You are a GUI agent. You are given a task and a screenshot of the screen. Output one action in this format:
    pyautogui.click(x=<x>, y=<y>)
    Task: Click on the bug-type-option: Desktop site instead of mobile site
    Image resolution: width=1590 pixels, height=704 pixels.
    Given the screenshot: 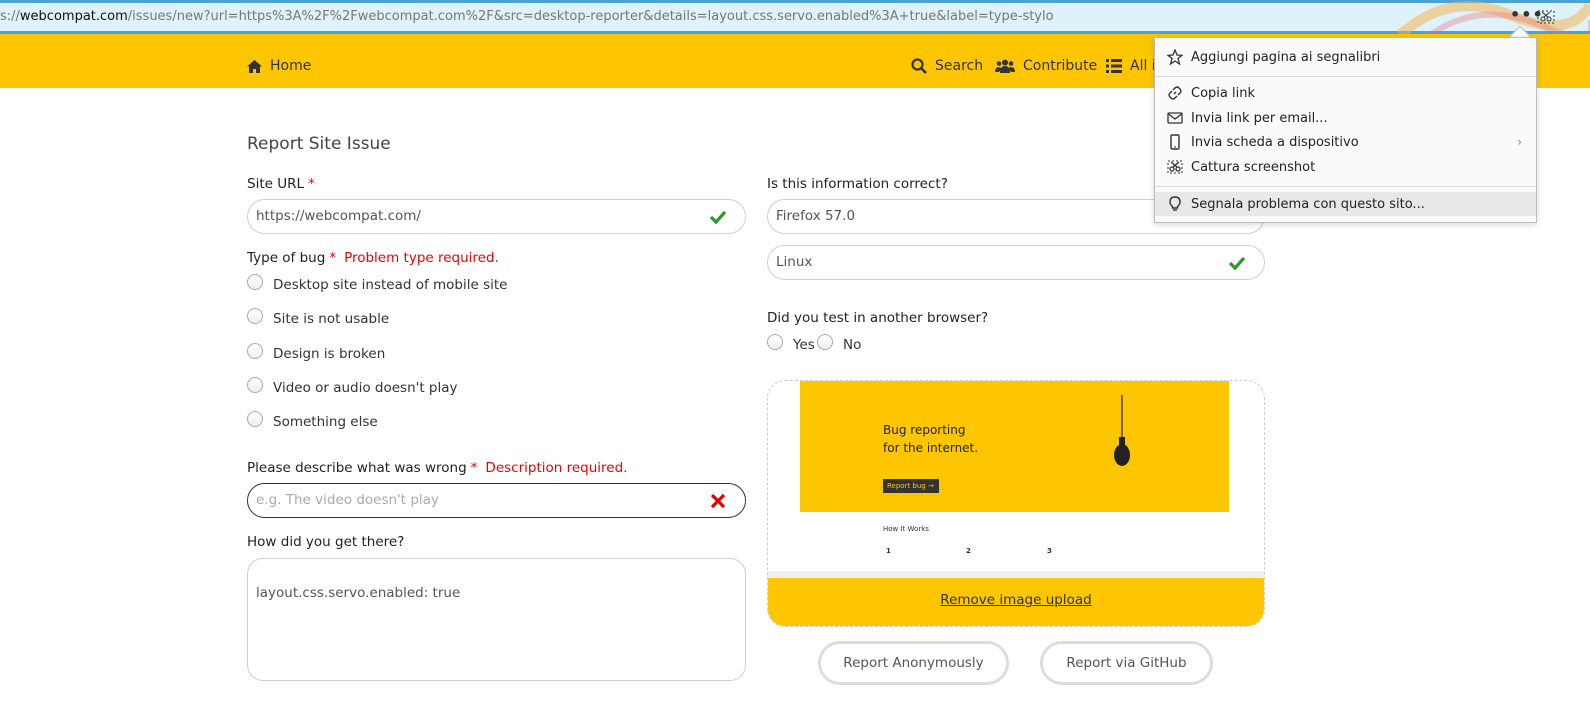 What is the action you would take?
    pyautogui.click(x=377, y=283)
    